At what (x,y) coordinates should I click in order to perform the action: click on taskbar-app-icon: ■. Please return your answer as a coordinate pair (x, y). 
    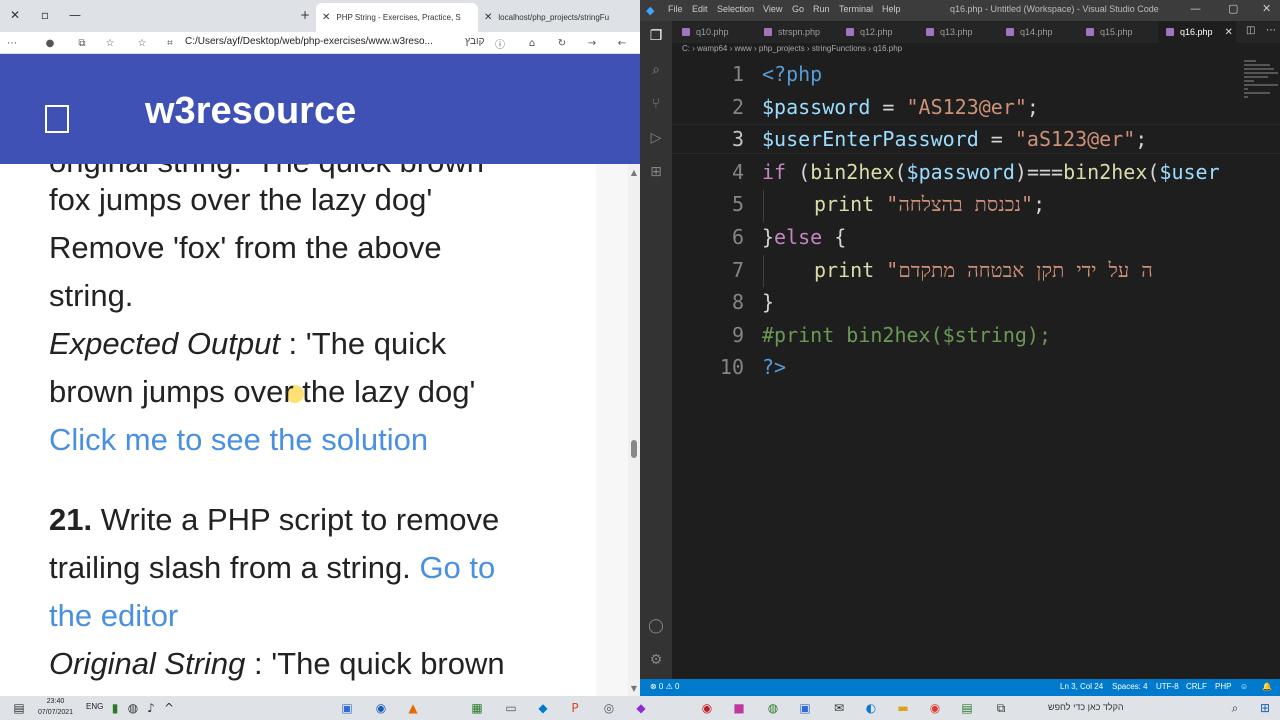
    Looking at the image, I should click on (739, 708).